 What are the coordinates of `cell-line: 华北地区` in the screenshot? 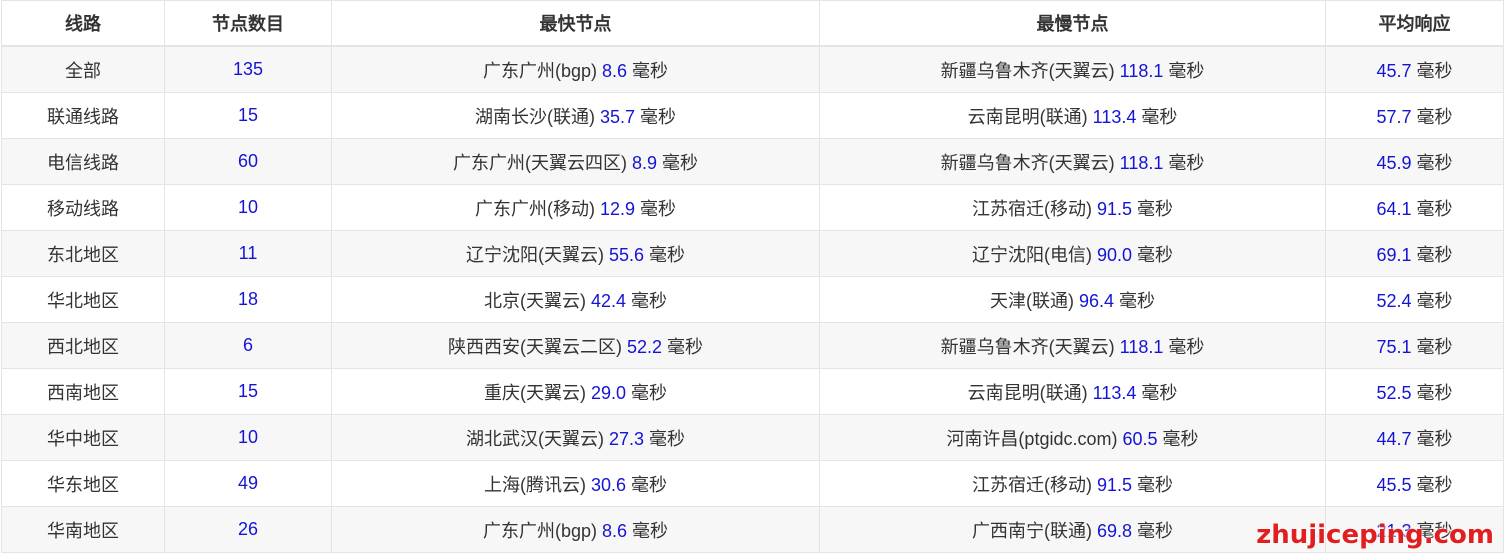 It's located at (83, 299).